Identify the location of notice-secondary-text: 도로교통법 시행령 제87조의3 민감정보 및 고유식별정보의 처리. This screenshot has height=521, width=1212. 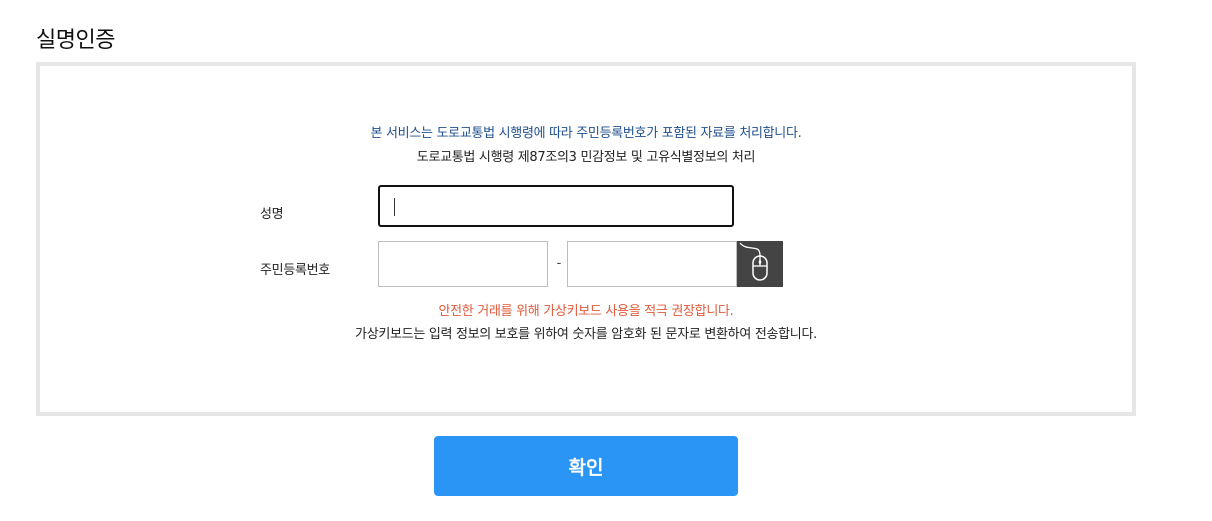
(586, 157).